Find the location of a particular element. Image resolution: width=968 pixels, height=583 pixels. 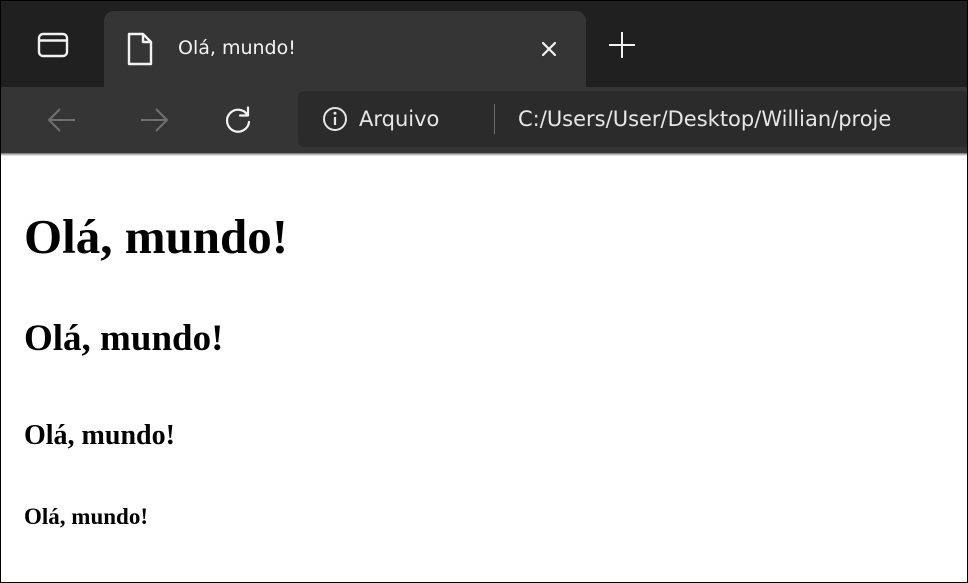

refresh-button is located at coordinates (238, 120).